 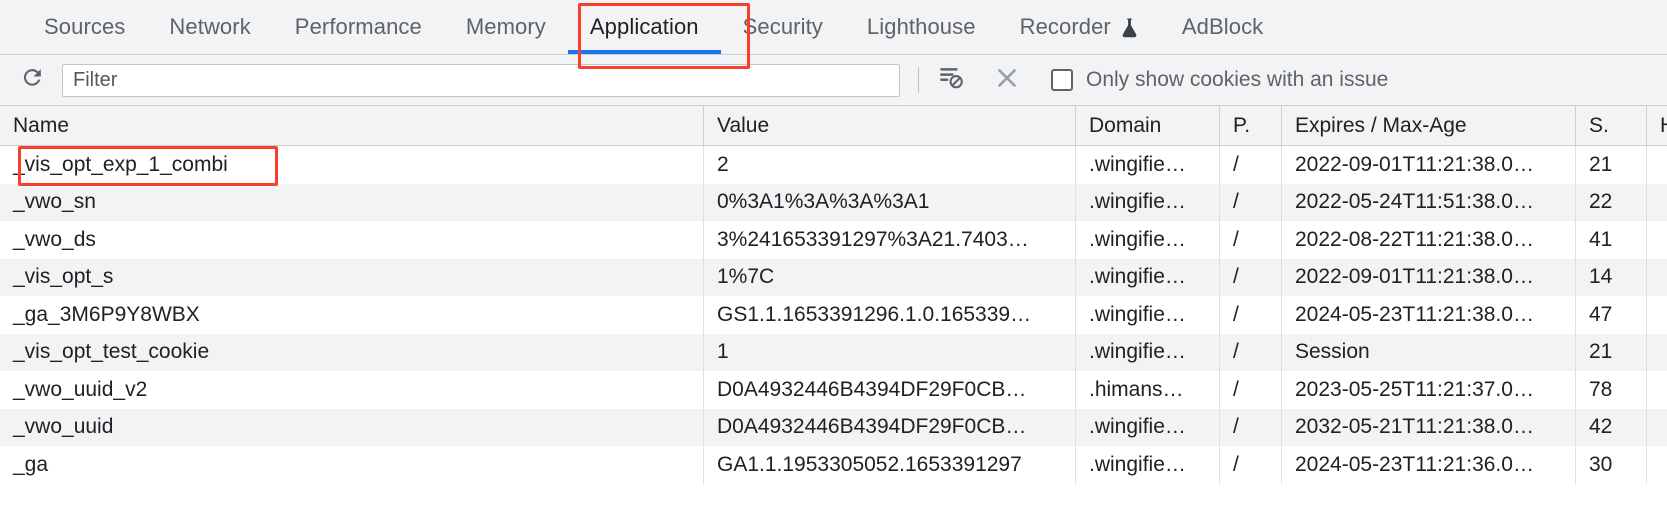 What do you see at coordinates (1065, 26) in the screenshot?
I see `tab-label: Recorder` at bounding box center [1065, 26].